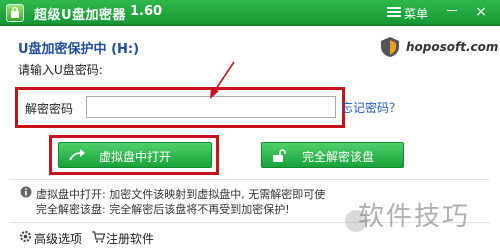 This screenshot has height=248, width=500. I want to click on info-text-line-2: 完全解密该盘: 完全解密后该盘将不再受到加密保护!, so click(163, 209).